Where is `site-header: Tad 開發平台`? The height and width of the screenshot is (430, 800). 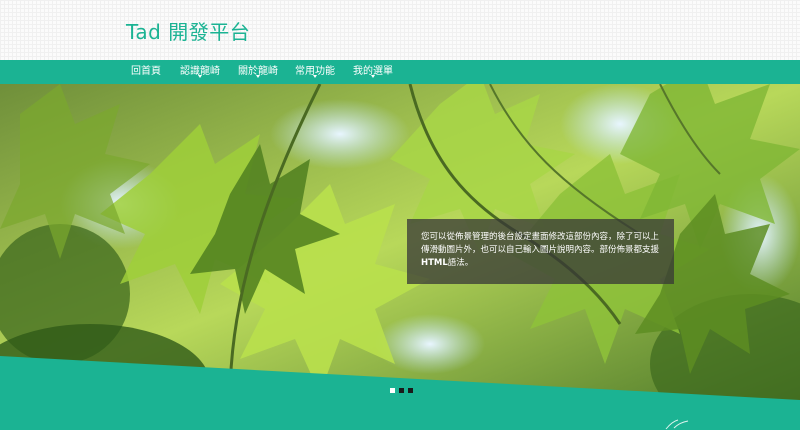
site-header: Tad 開發平台 is located at coordinates (400, 30).